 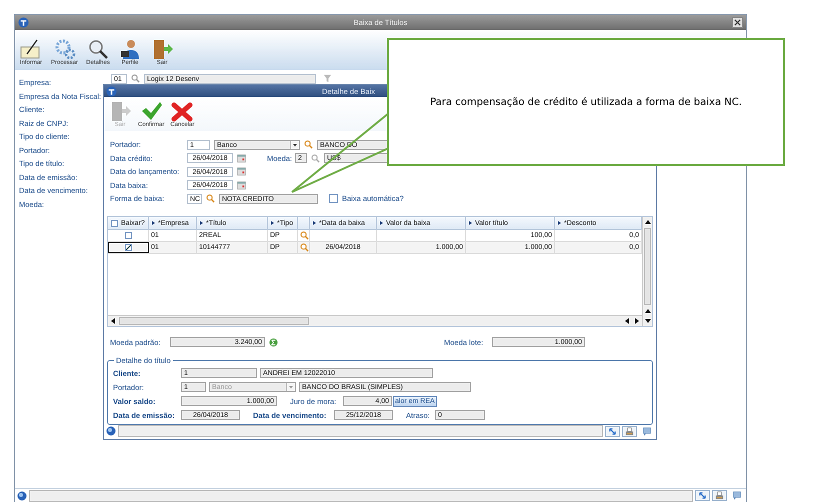 I want to click on gears-icon, so click(x=64, y=49).